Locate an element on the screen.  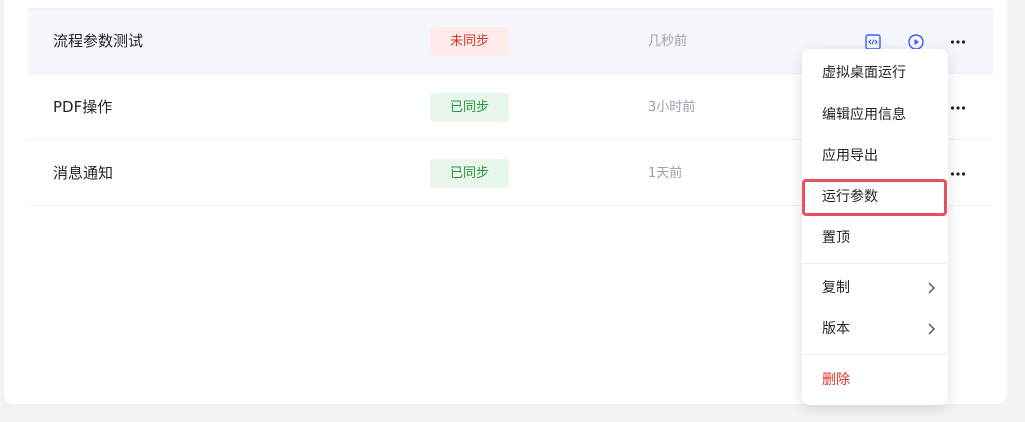
menu-item-delete: 删除 is located at coordinates (875, 380).